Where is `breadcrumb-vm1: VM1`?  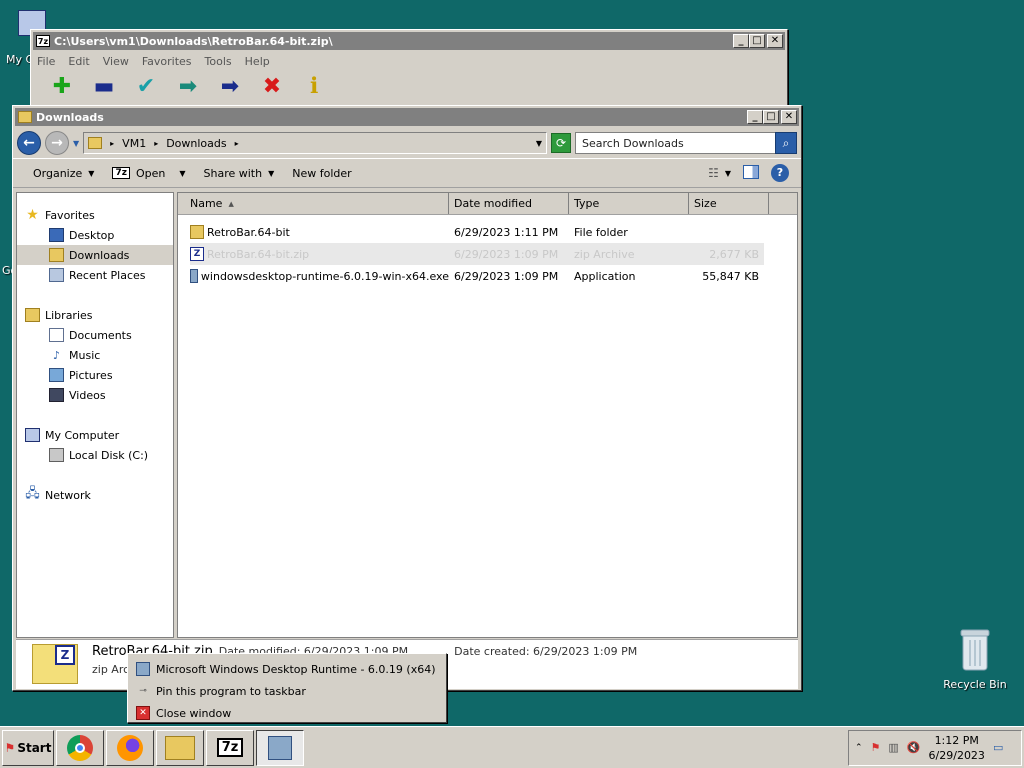 breadcrumb-vm1: VM1 is located at coordinates (134, 143).